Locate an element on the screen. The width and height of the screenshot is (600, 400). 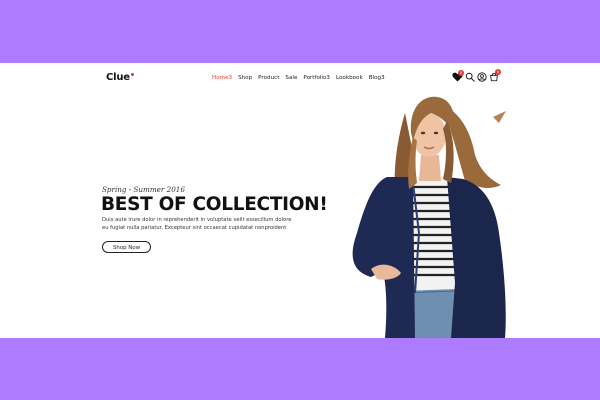
wishlist-button: 0 is located at coordinates (458, 76).